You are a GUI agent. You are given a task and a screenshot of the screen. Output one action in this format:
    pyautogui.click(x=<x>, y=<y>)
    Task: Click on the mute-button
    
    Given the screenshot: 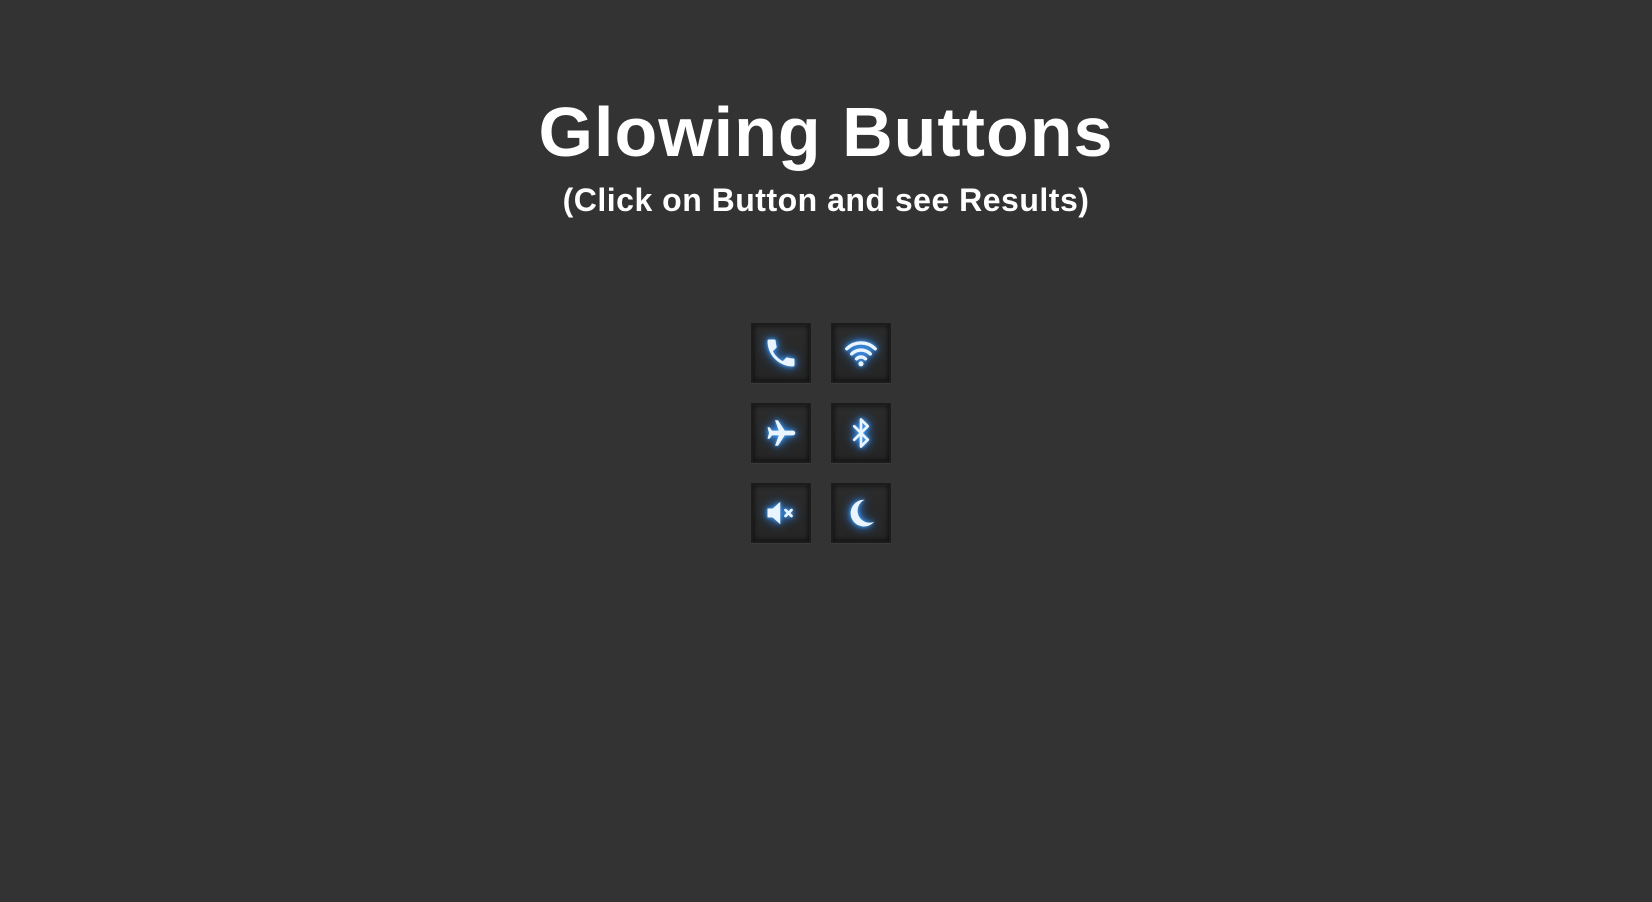 What is the action you would take?
    pyautogui.click(x=781, y=513)
    